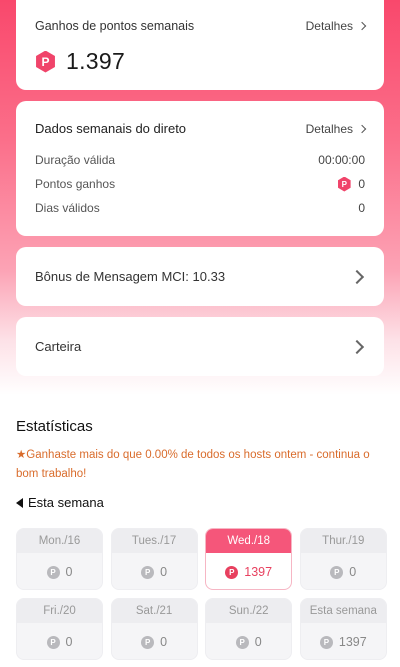  Describe the element at coordinates (75, 184) in the screenshot. I see `points-earned-label: Pontos ganhos` at that location.